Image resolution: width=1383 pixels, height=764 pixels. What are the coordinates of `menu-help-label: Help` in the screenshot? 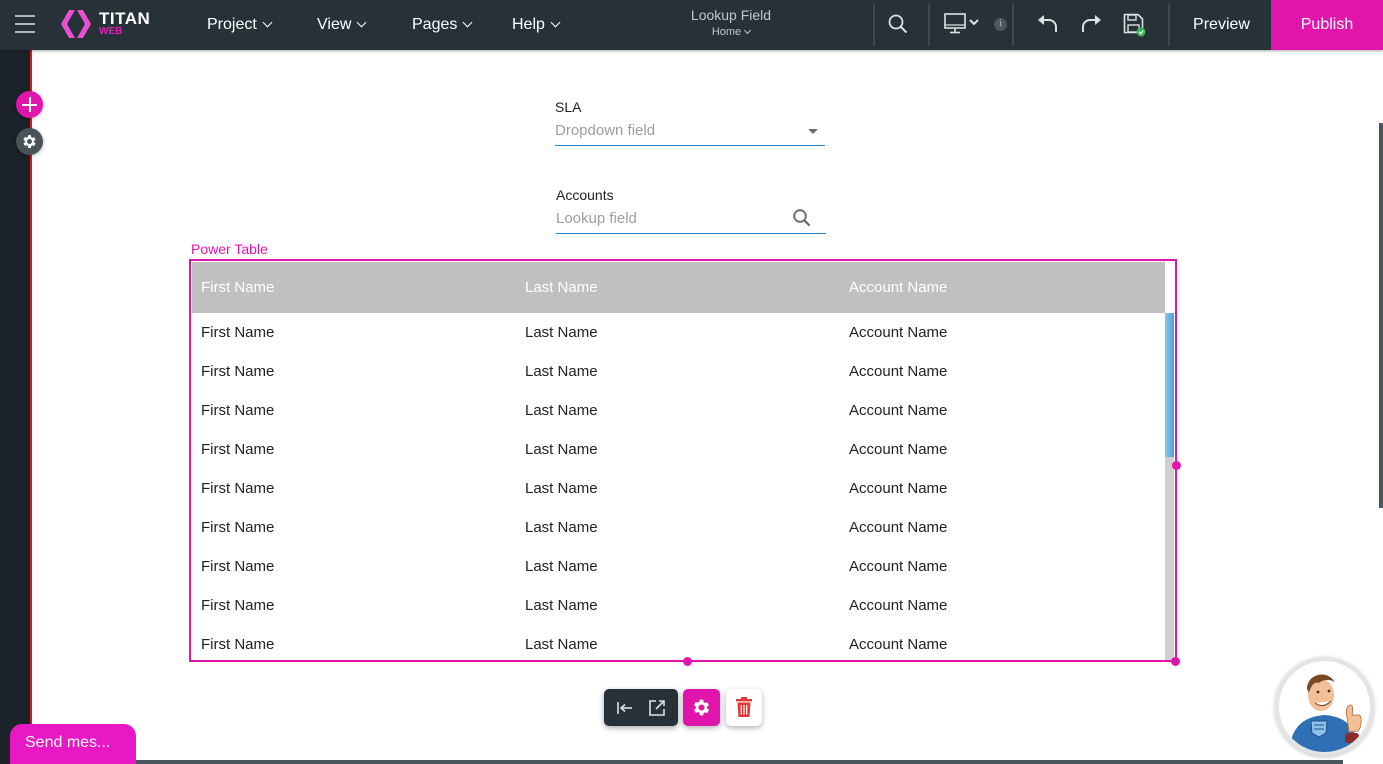 It's located at (528, 24).